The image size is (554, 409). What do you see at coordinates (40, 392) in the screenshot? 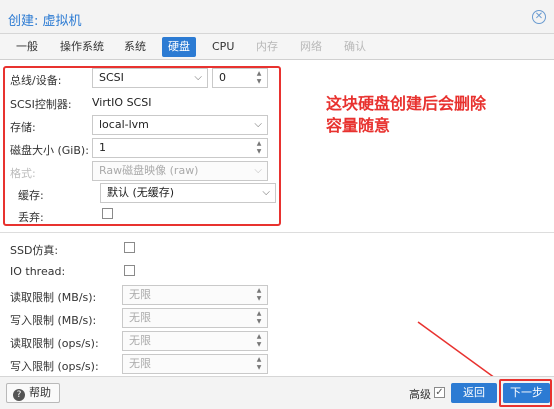
I see `help-label: 帮助` at bounding box center [40, 392].